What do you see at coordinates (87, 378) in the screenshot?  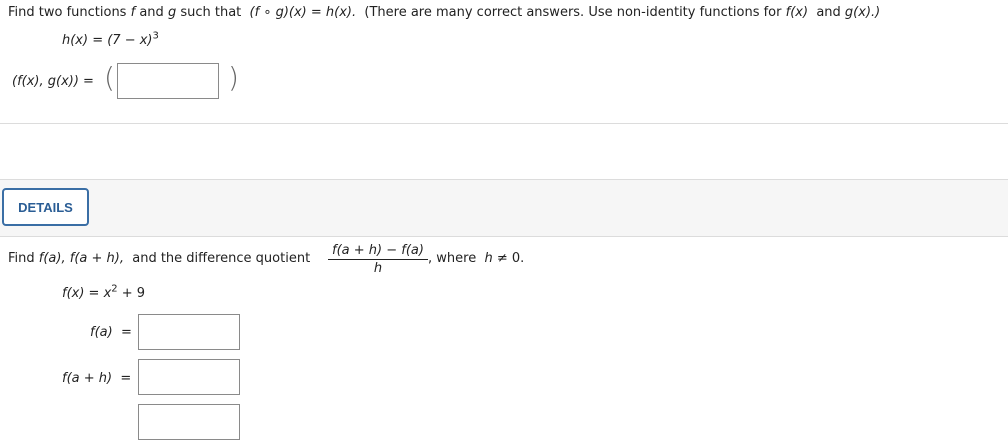 I see `label-text: f(a + h)` at bounding box center [87, 378].